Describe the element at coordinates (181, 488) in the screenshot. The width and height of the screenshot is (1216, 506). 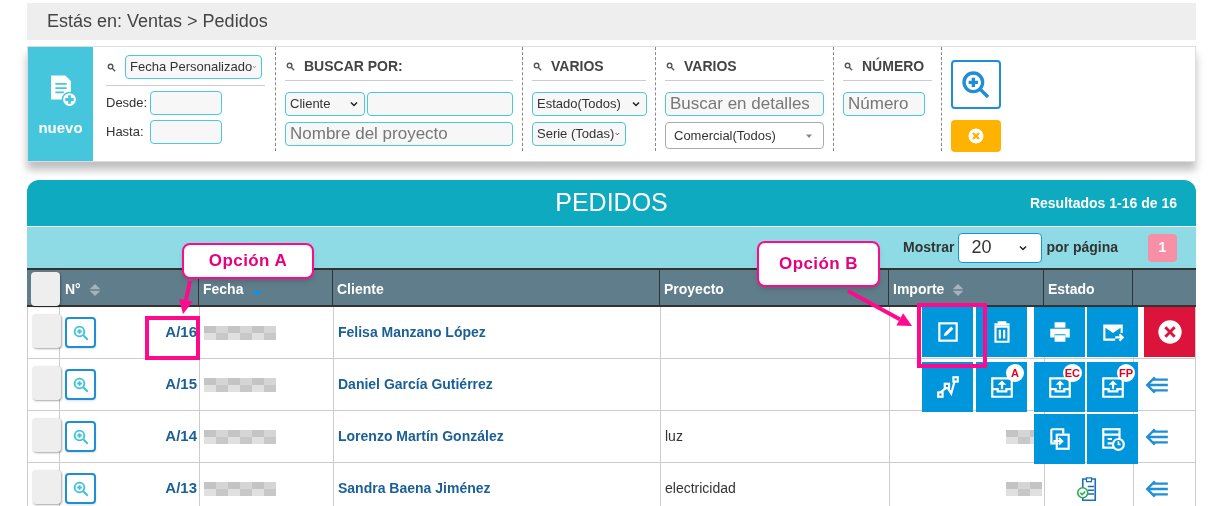
I see `order-number: A/13` at that location.